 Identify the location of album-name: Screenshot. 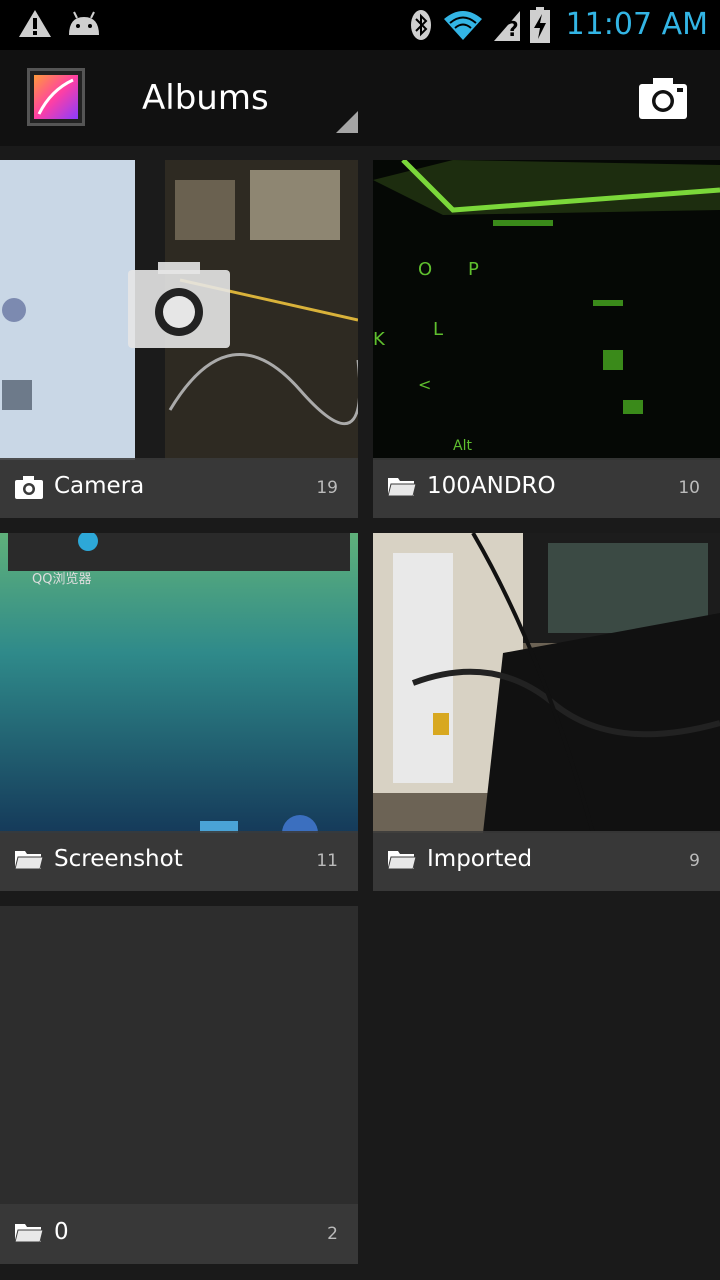
(118, 859).